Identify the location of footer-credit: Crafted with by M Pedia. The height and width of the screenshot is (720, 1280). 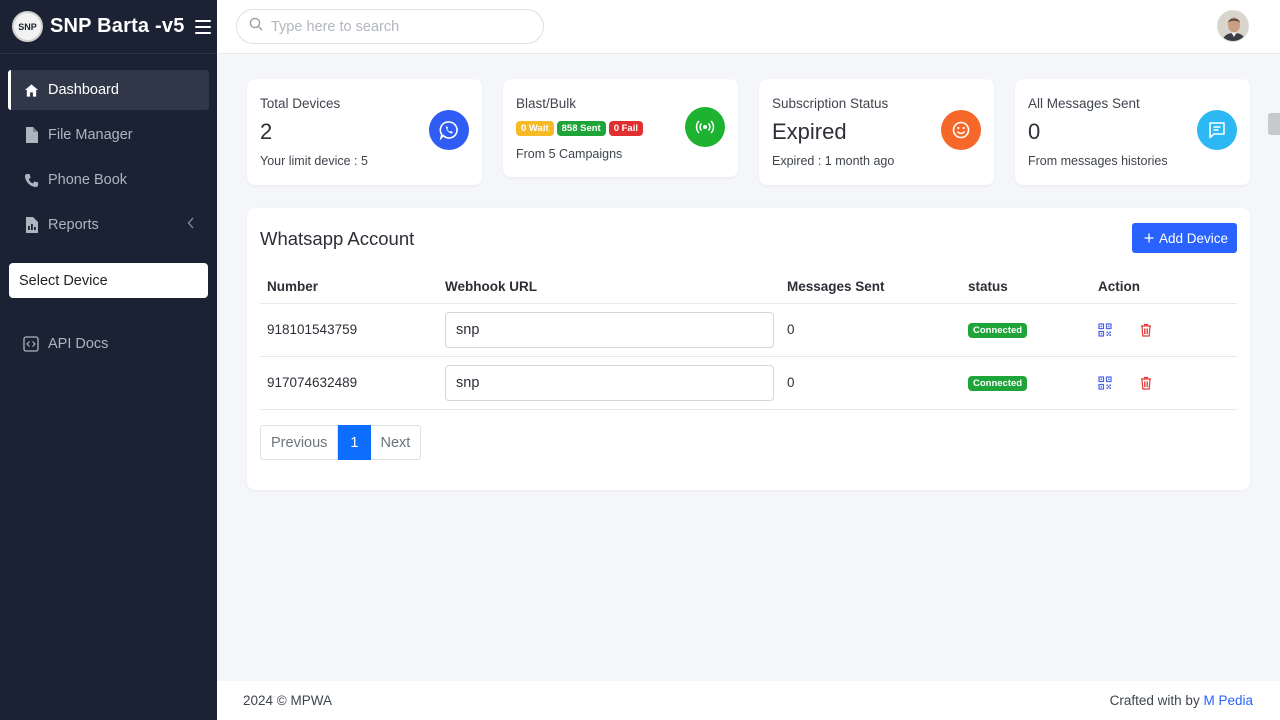
(1181, 700).